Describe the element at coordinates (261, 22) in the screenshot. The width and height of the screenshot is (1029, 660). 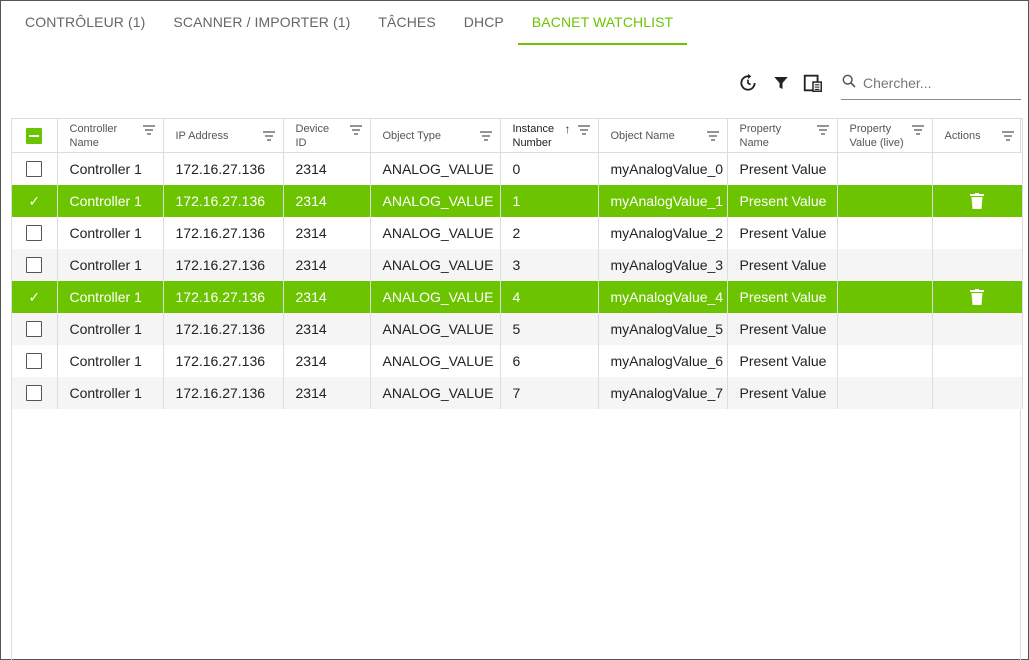
I see `tab-scanner-importer: SCANNER / IMPORTER (1)` at that location.